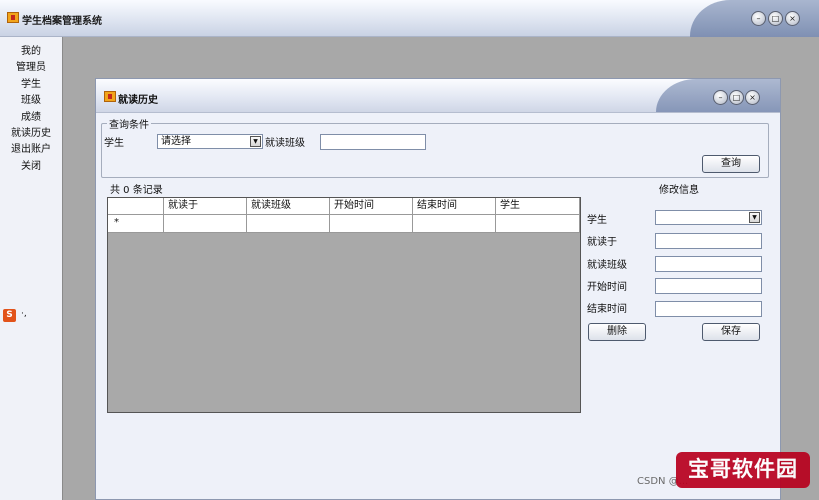 The height and width of the screenshot is (500, 819). What do you see at coordinates (31, 115) in the screenshot?
I see `sidebar-item-grades: 成绩` at bounding box center [31, 115].